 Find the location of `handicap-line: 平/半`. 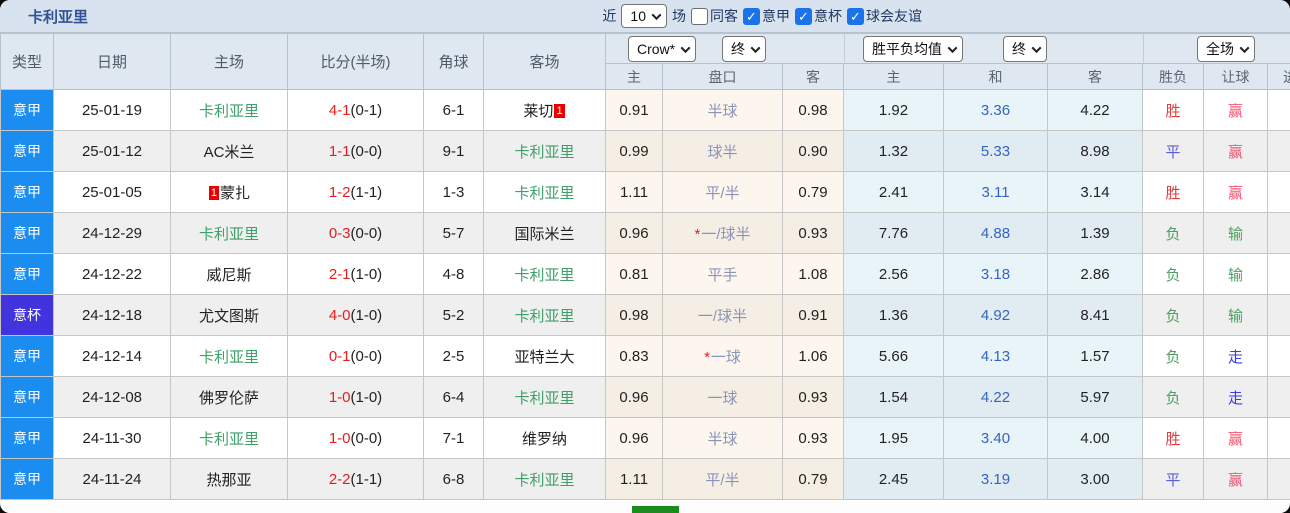

handicap-line: 平/半 is located at coordinates (722, 192).